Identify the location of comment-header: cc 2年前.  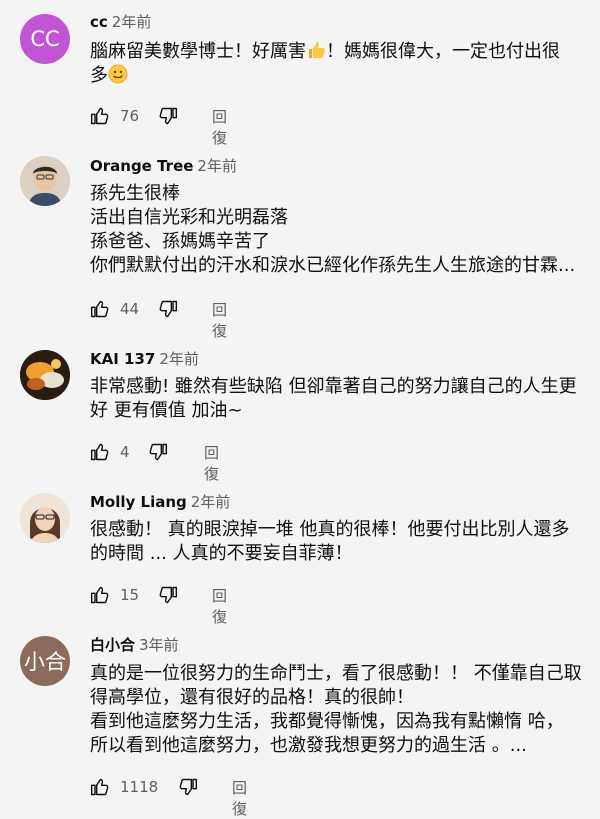
(120, 22).